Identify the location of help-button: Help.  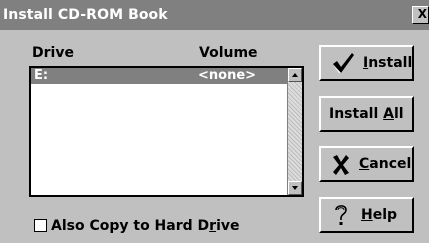
(366, 215).